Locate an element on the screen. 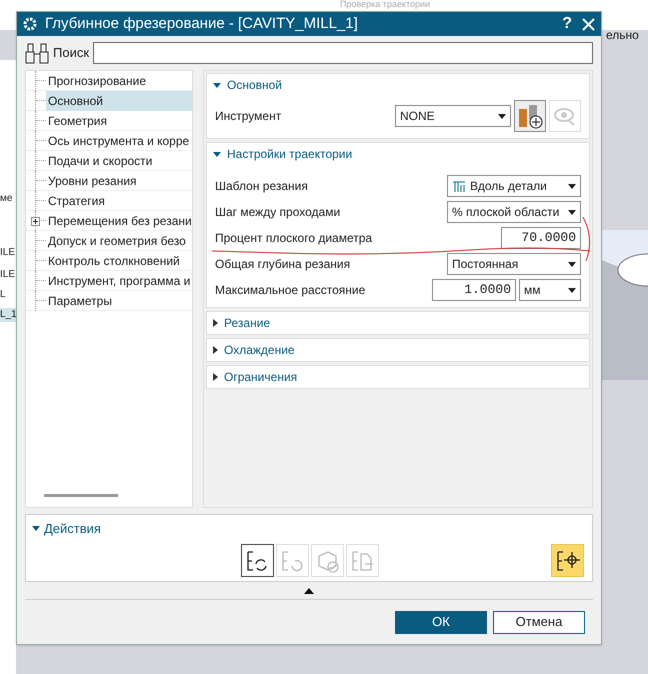 The width and height of the screenshot is (648, 674). table-cell: L_1 is located at coordinates (8, 315).